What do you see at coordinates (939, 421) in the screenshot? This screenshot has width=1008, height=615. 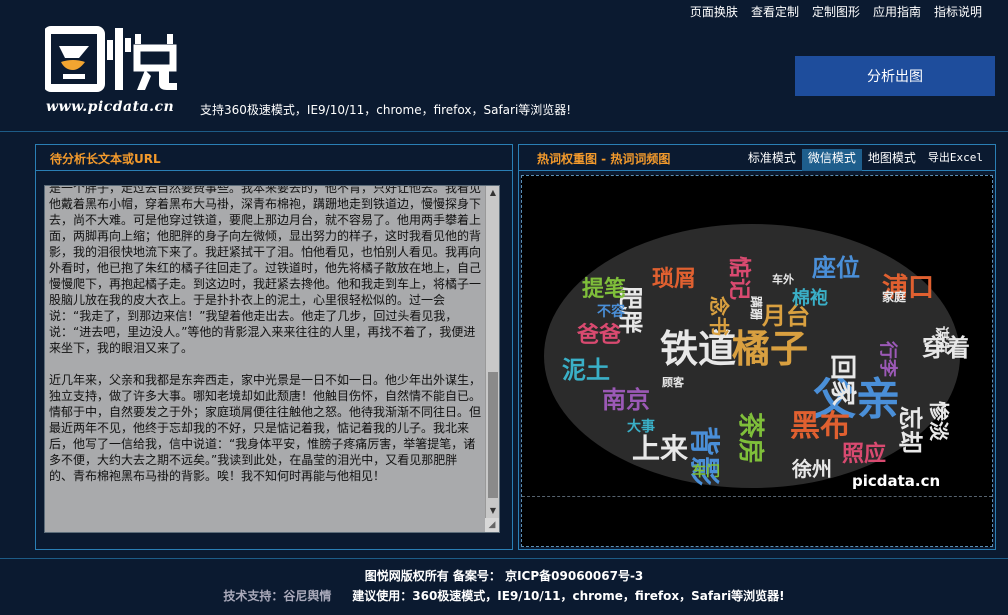 I see `word-cloud-word: 惨淡` at bounding box center [939, 421].